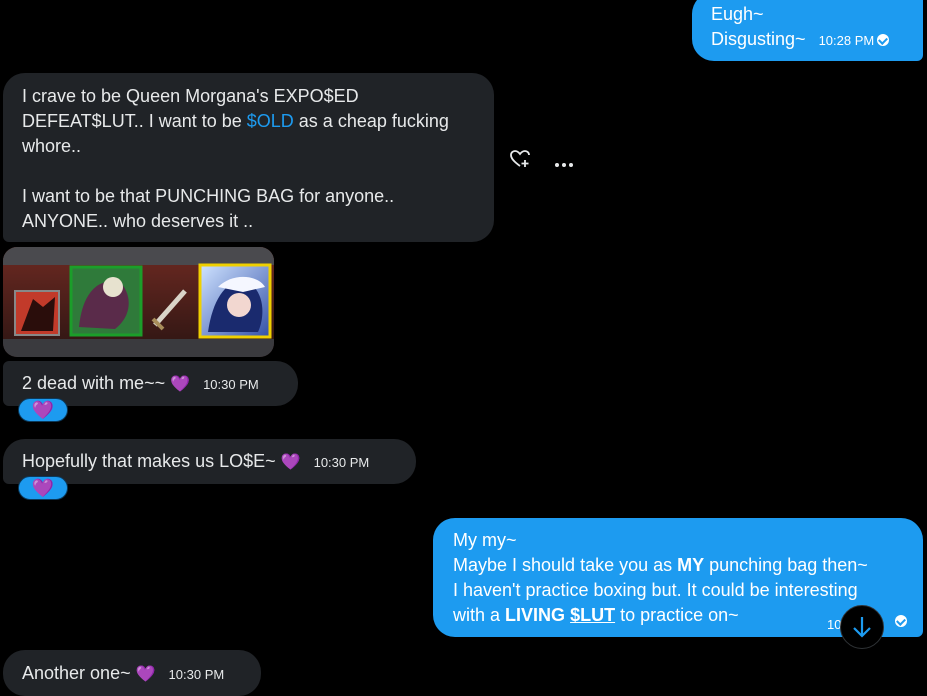 The height and width of the screenshot is (696, 927). I want to click on message-text: with a, so click(479, 615).